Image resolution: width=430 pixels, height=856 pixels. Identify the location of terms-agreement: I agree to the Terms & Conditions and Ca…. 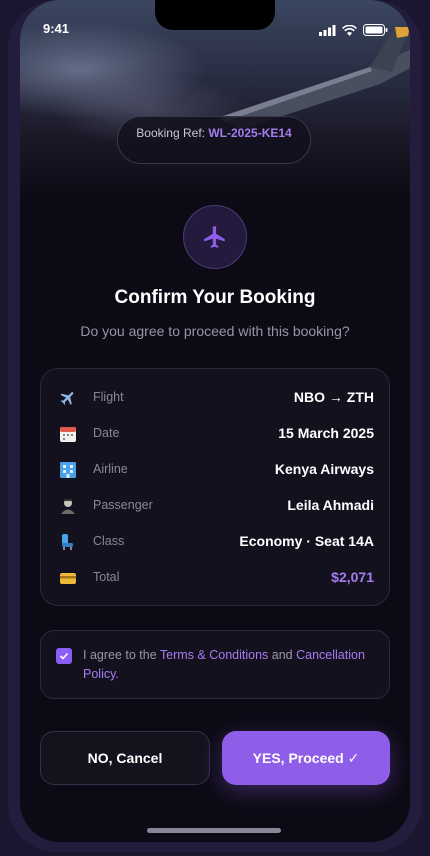
(215, 664).